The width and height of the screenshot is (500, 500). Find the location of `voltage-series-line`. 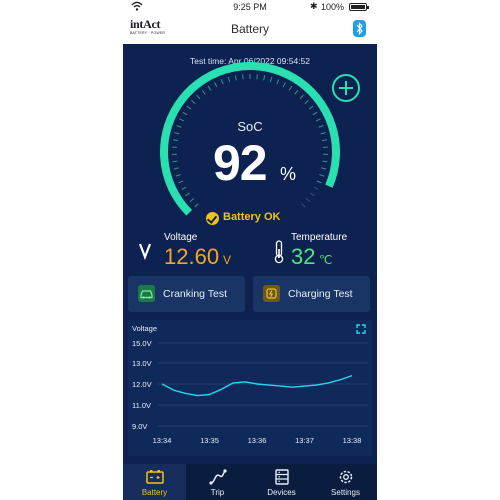

voltage-series-line is located at coordinates (257, 385).